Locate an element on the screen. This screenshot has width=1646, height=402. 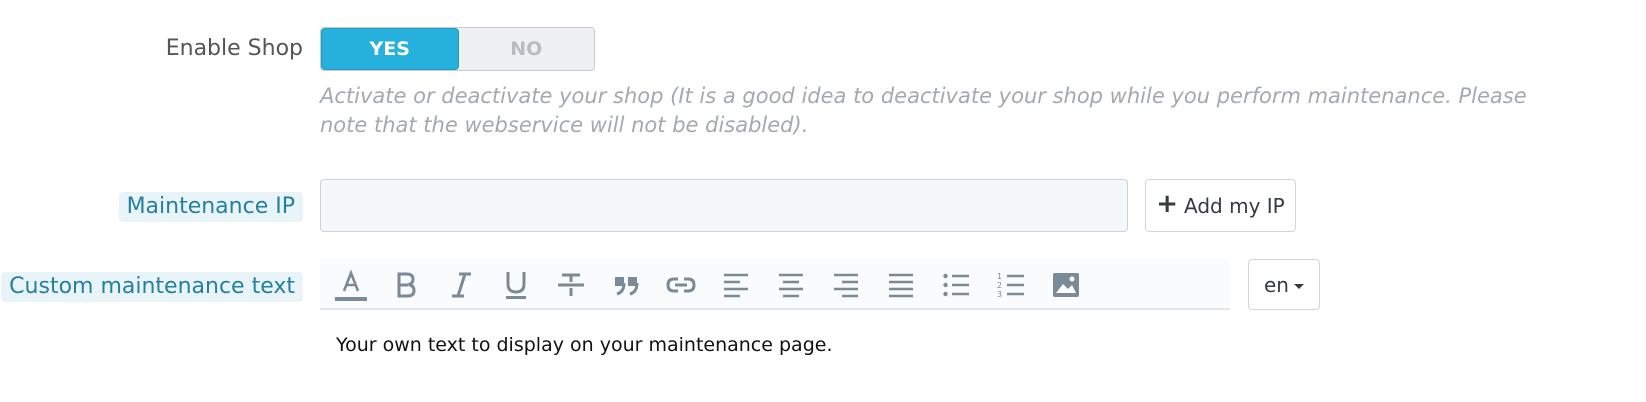
numbered-list-icon: 1 2 3 is located at coordinates (1011, 285).